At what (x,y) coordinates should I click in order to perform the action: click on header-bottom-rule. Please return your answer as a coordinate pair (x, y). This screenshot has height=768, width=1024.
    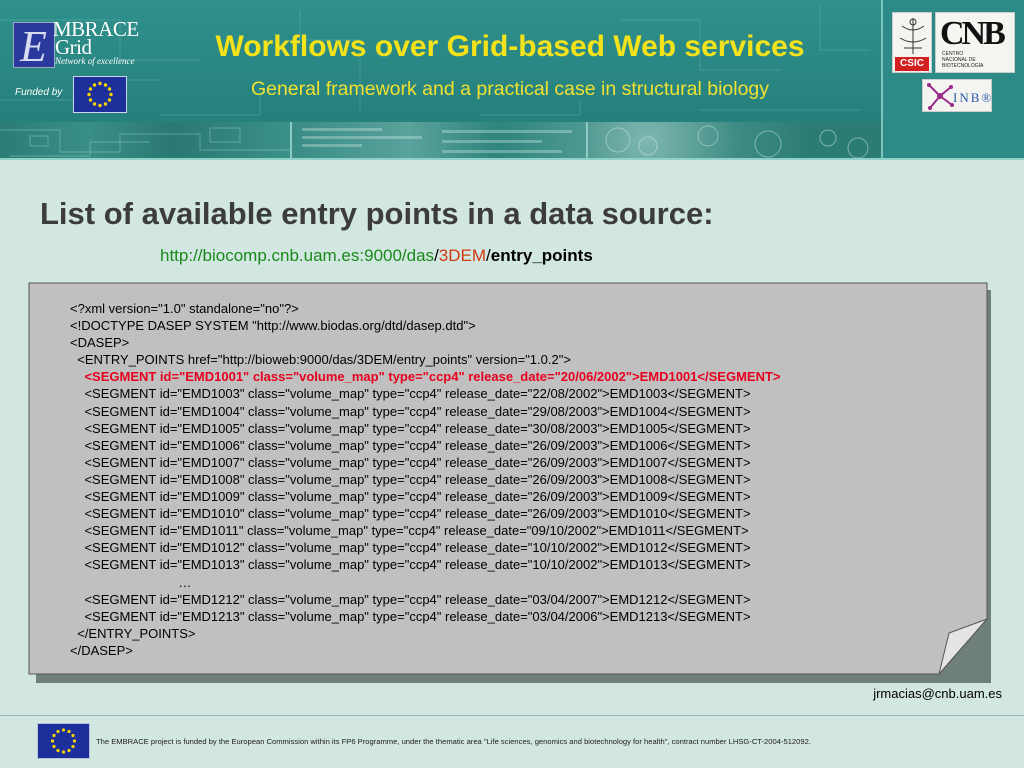
    Looking at the image, I should click on (512, 159).